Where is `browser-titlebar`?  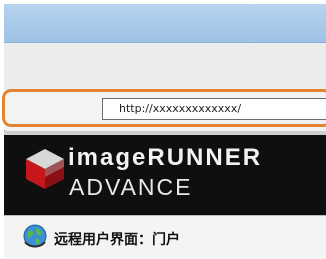
browser-titlebar is located at coordinates (165, 23).